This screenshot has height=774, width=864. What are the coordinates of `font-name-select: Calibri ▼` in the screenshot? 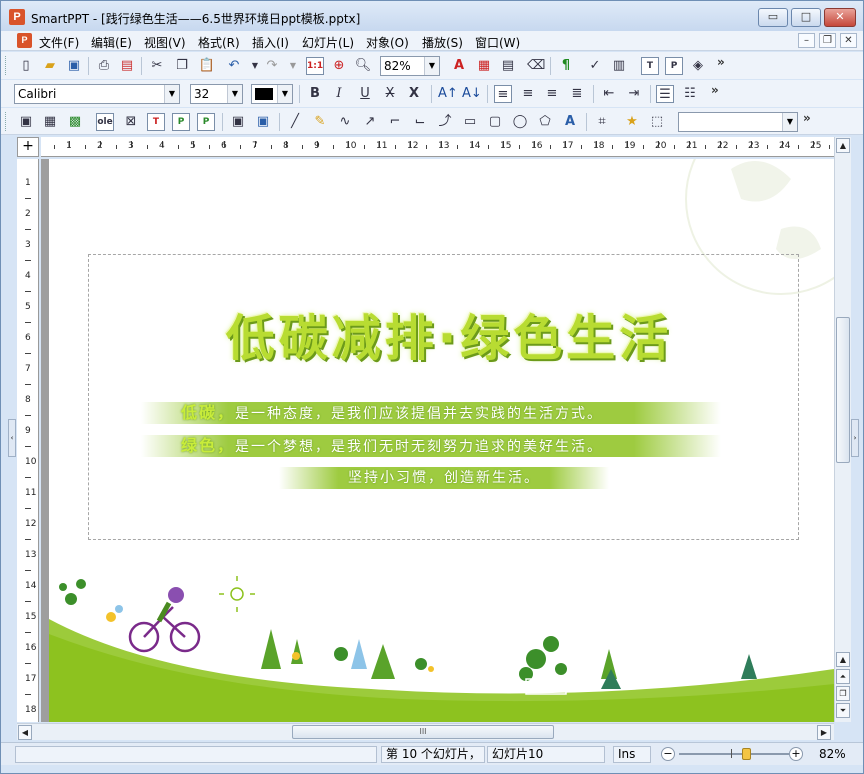 It's located at (97, 94).